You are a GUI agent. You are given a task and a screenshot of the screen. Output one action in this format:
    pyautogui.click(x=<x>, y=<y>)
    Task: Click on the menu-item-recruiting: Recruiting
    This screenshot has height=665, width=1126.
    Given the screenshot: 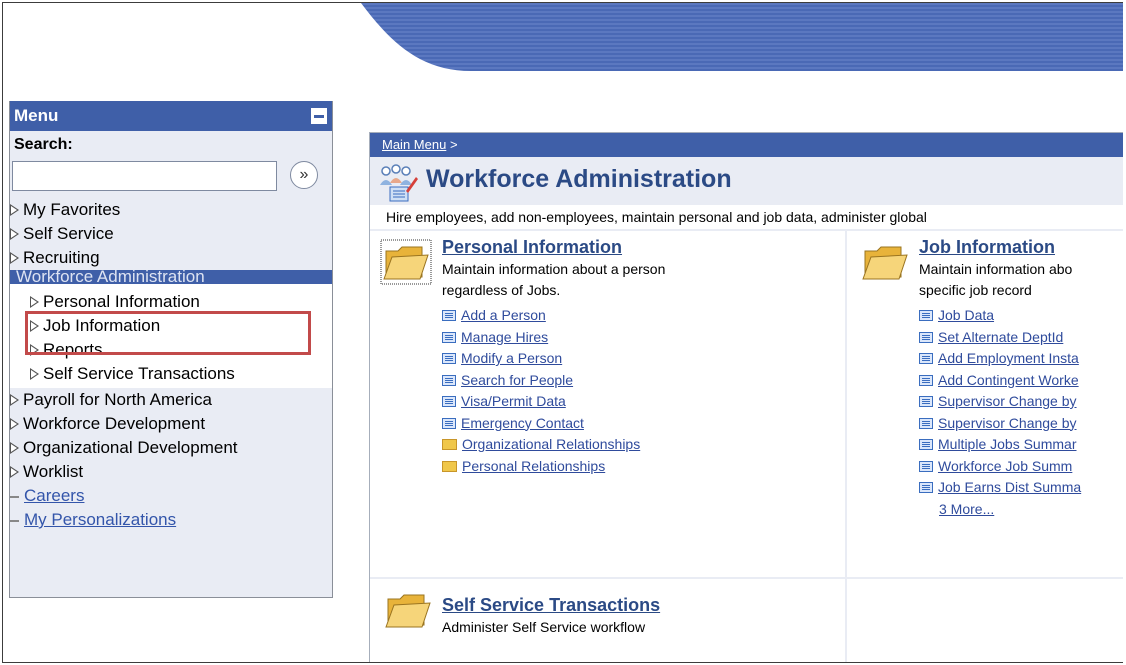 What is the action you would take?
    pyautogui.click(x=171, y=258)
    